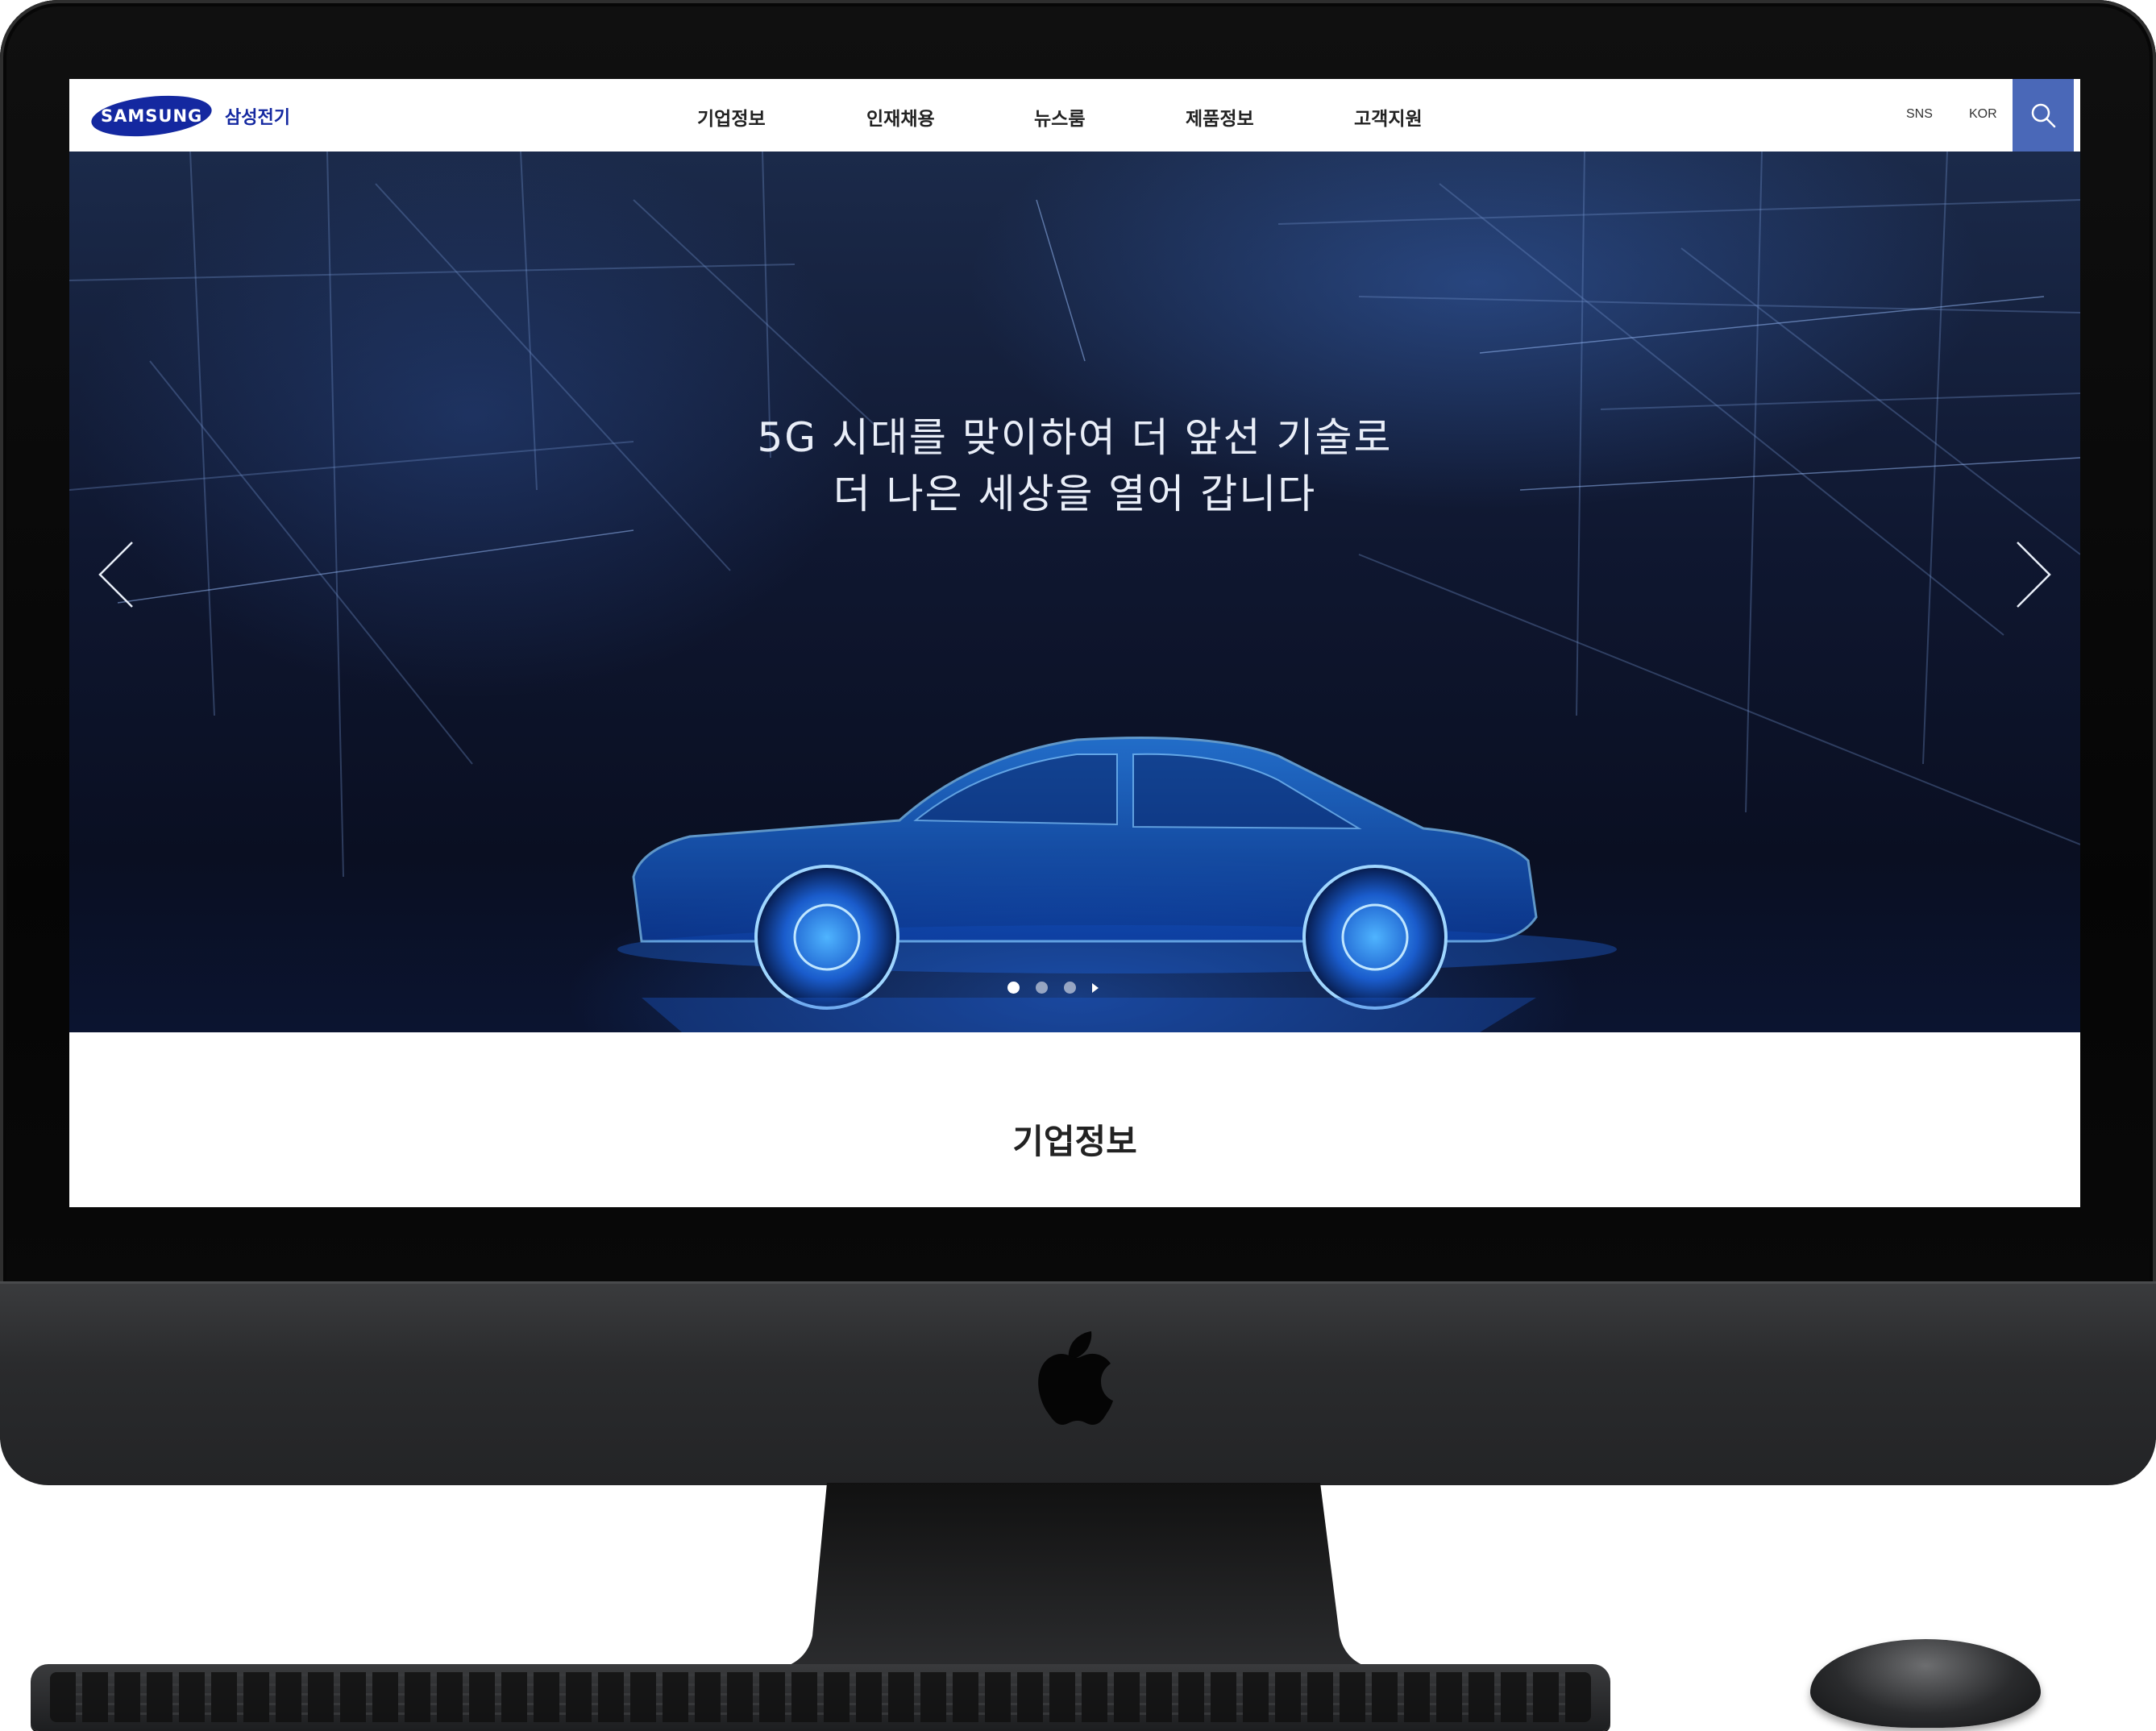 This screenshot has height=1731, width=2156. What do you see at coordinates (731, 117) in the screenshot?
I see `nav-item-company: 기업정보` at bounding box center [731, 117].